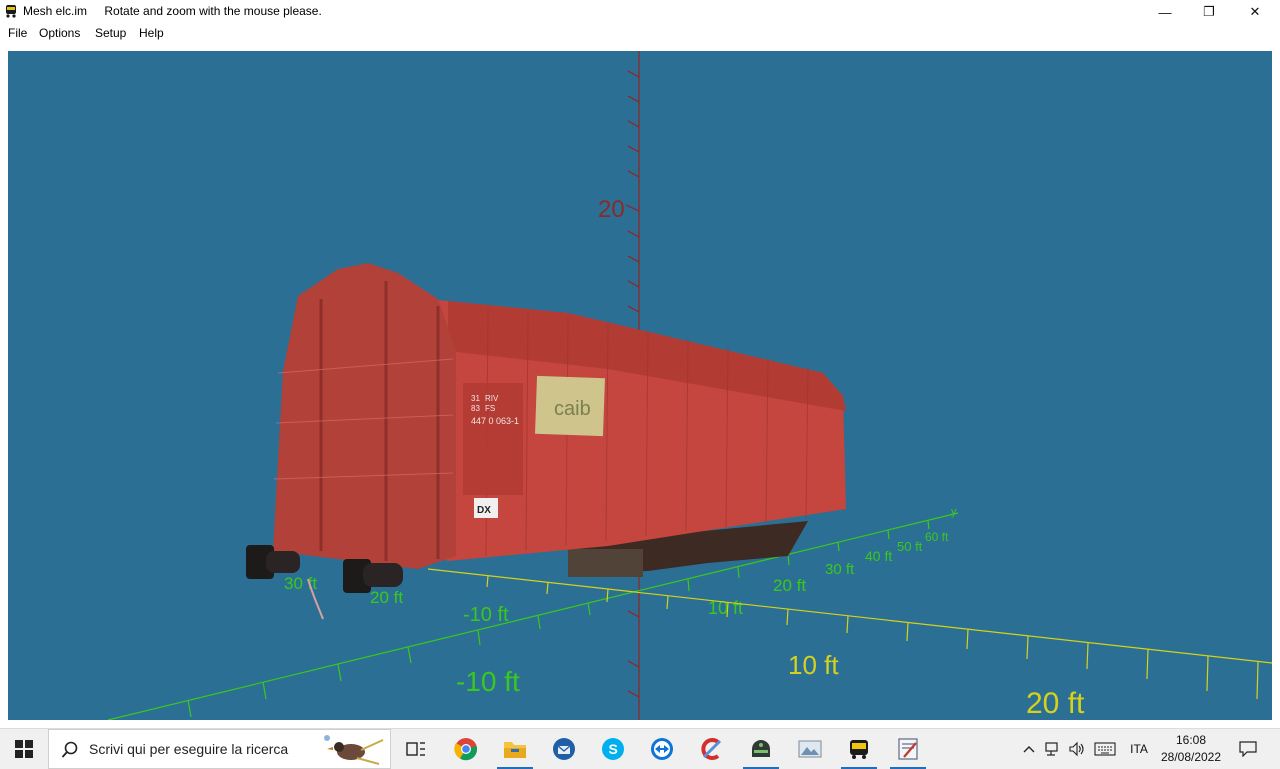 The height and width of the screenshot is (769, 1280). I want to click on network-button, so click(1053, 749).